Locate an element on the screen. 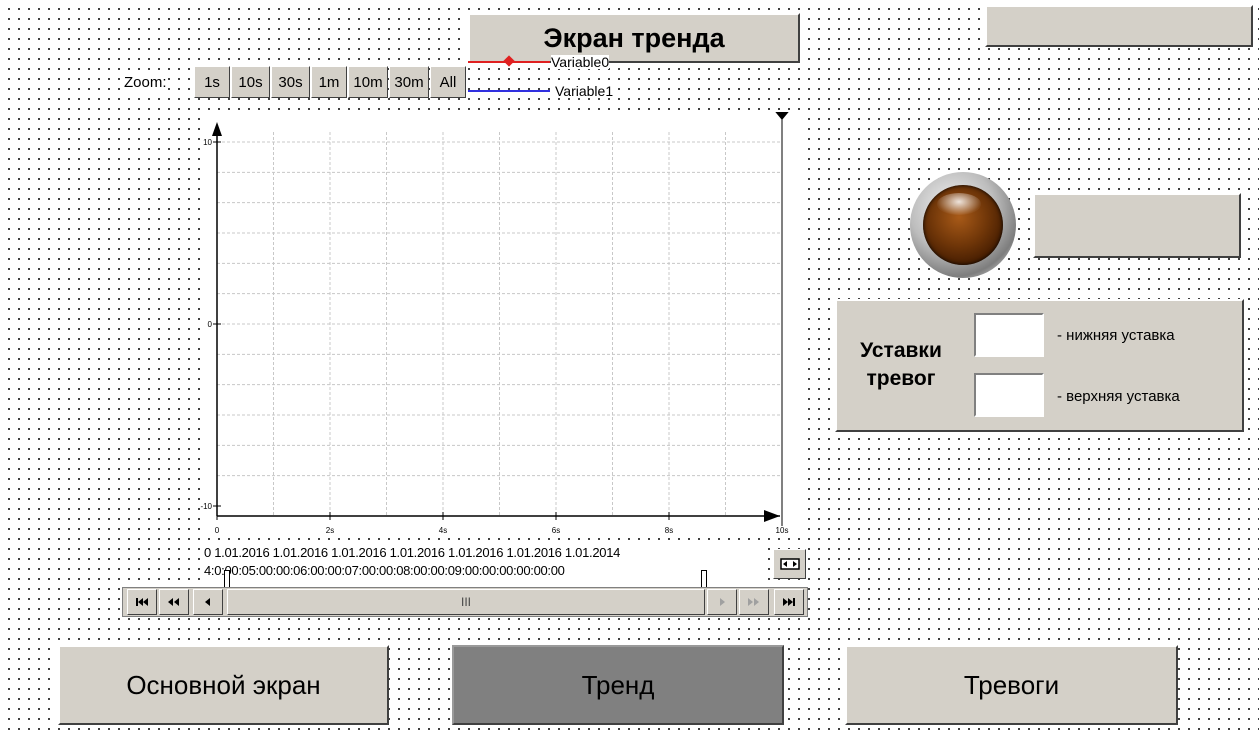  step-forward-icon is located at coordinates (722, 602).